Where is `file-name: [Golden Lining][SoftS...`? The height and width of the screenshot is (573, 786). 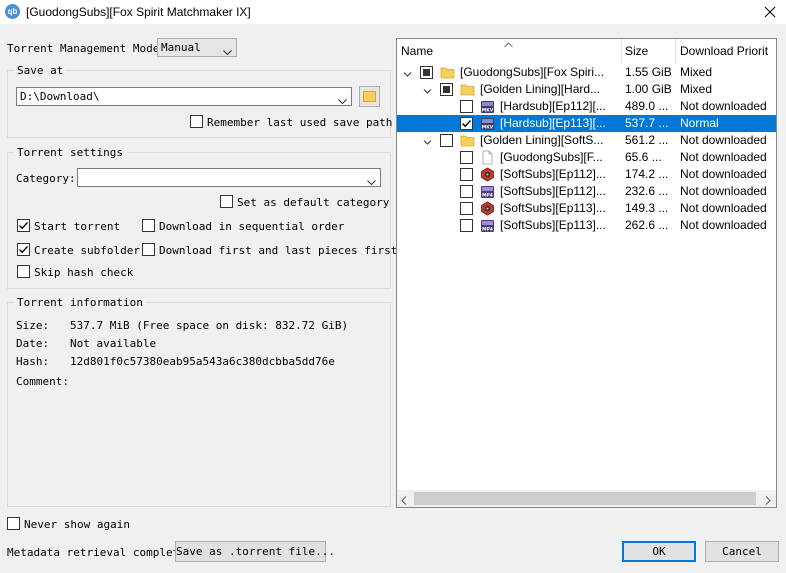 file-name: [Golden Lining][SoftS... is located at coordinates (542, 140).